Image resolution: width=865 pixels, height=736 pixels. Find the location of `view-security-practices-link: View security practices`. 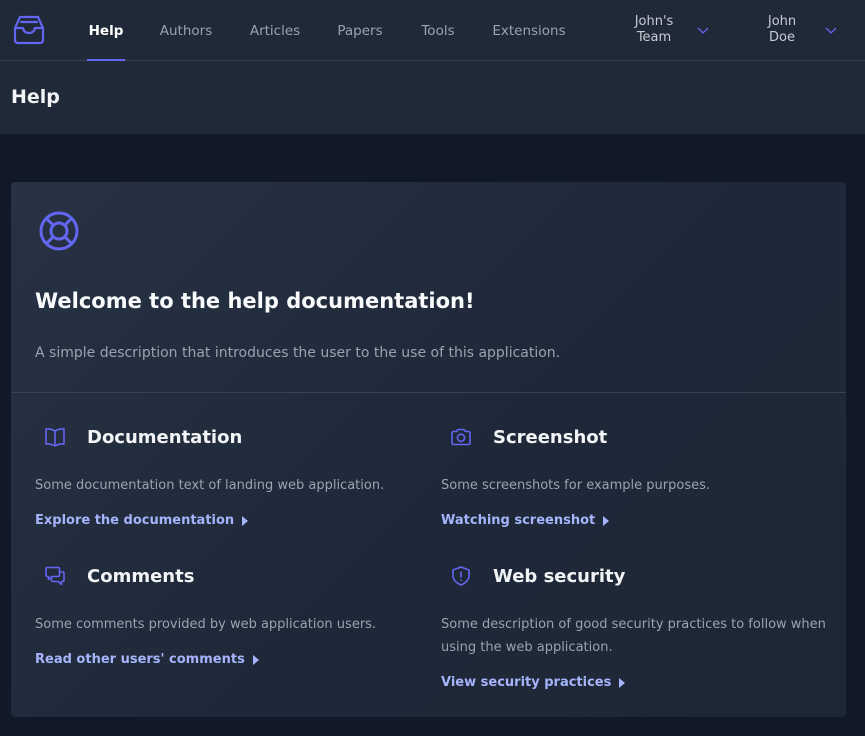

view-security-practices-link: View security practices is located at coordinates (533, 682).